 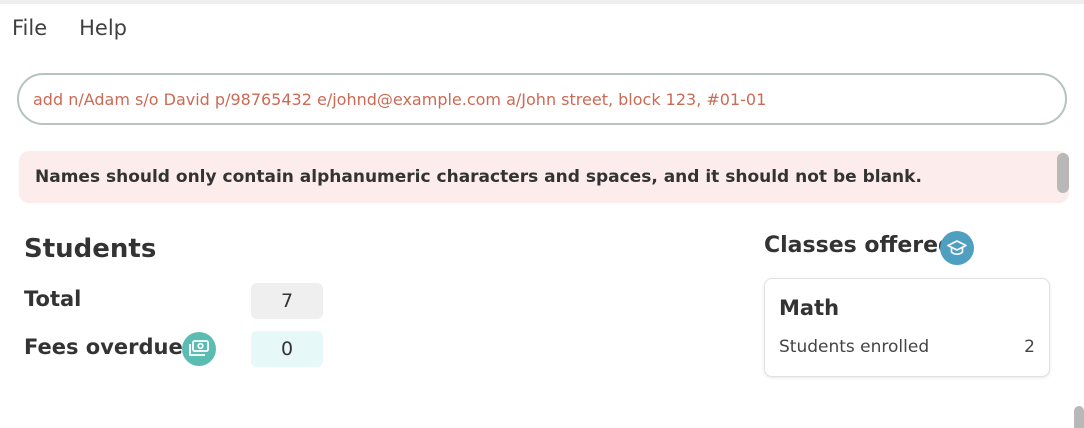 I want to click on menu-help: Help, so click(x=103, y=28).